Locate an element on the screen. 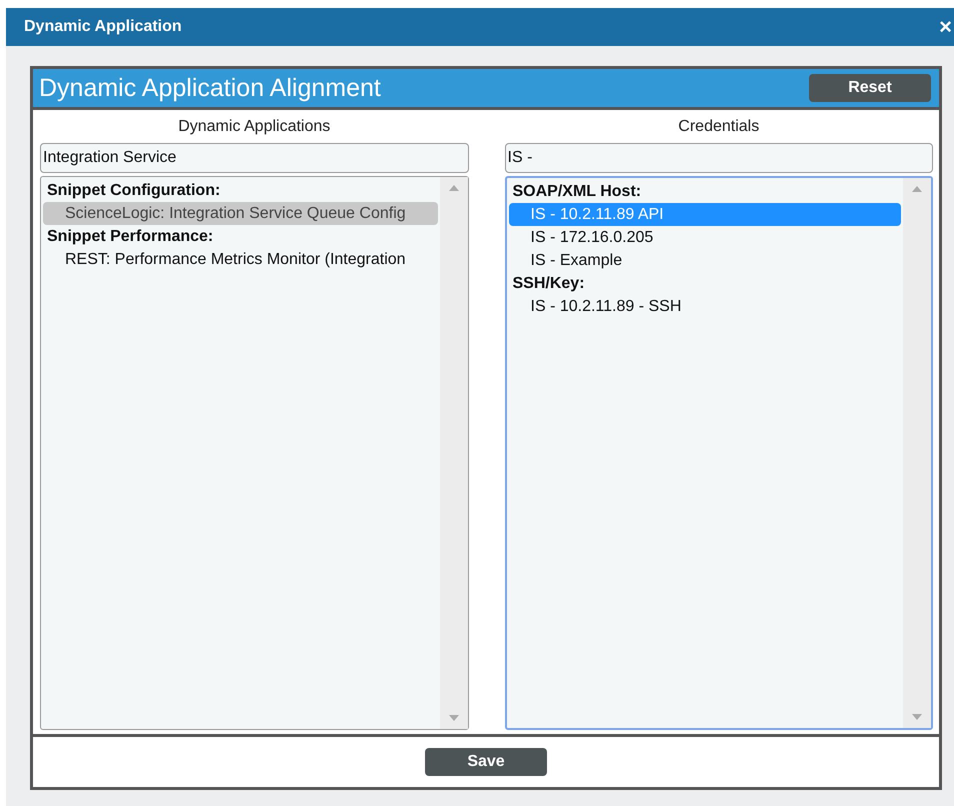 The image size is (954, 806). window-title: Dynamic Application is located at coordinates (103, 27).